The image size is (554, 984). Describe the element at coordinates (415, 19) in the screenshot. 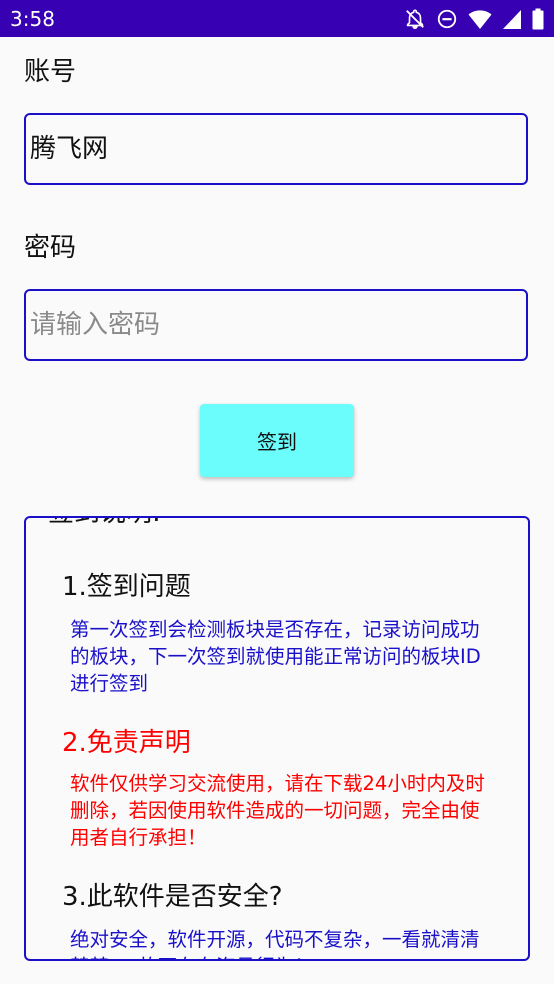

I see `notifications-off-icon` at that location.